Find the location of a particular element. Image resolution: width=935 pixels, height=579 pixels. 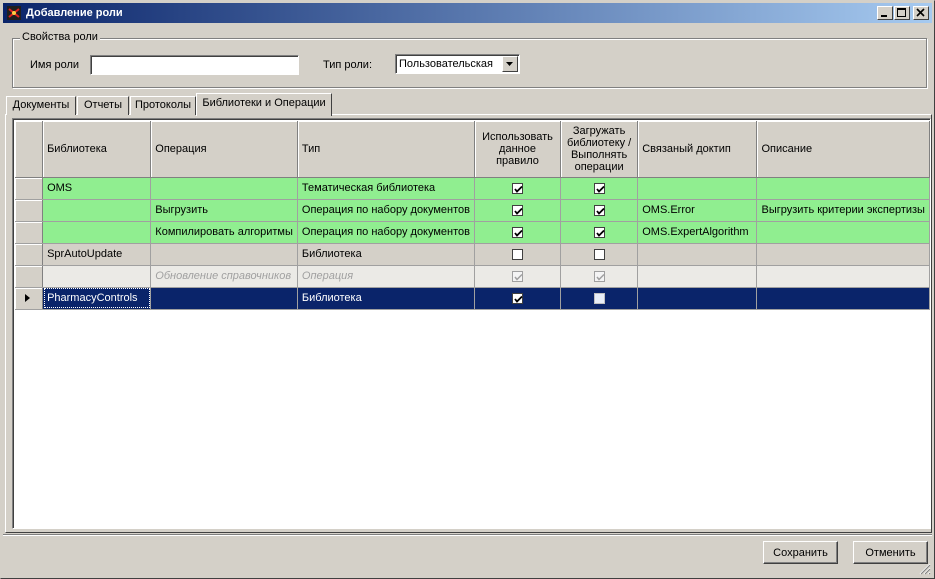

cell-library: OMS is located at coordinates (97, 188).